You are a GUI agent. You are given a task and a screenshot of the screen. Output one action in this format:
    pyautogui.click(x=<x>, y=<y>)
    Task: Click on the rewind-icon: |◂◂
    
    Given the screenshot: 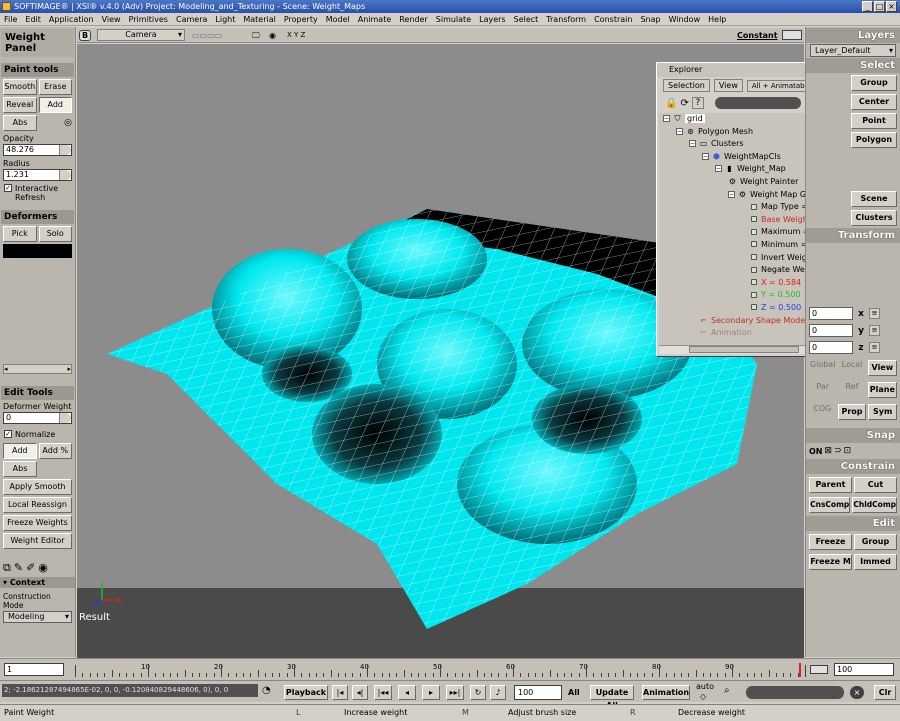 What is the action you would take?
    pyautogui.click(x=383, y=692)
    